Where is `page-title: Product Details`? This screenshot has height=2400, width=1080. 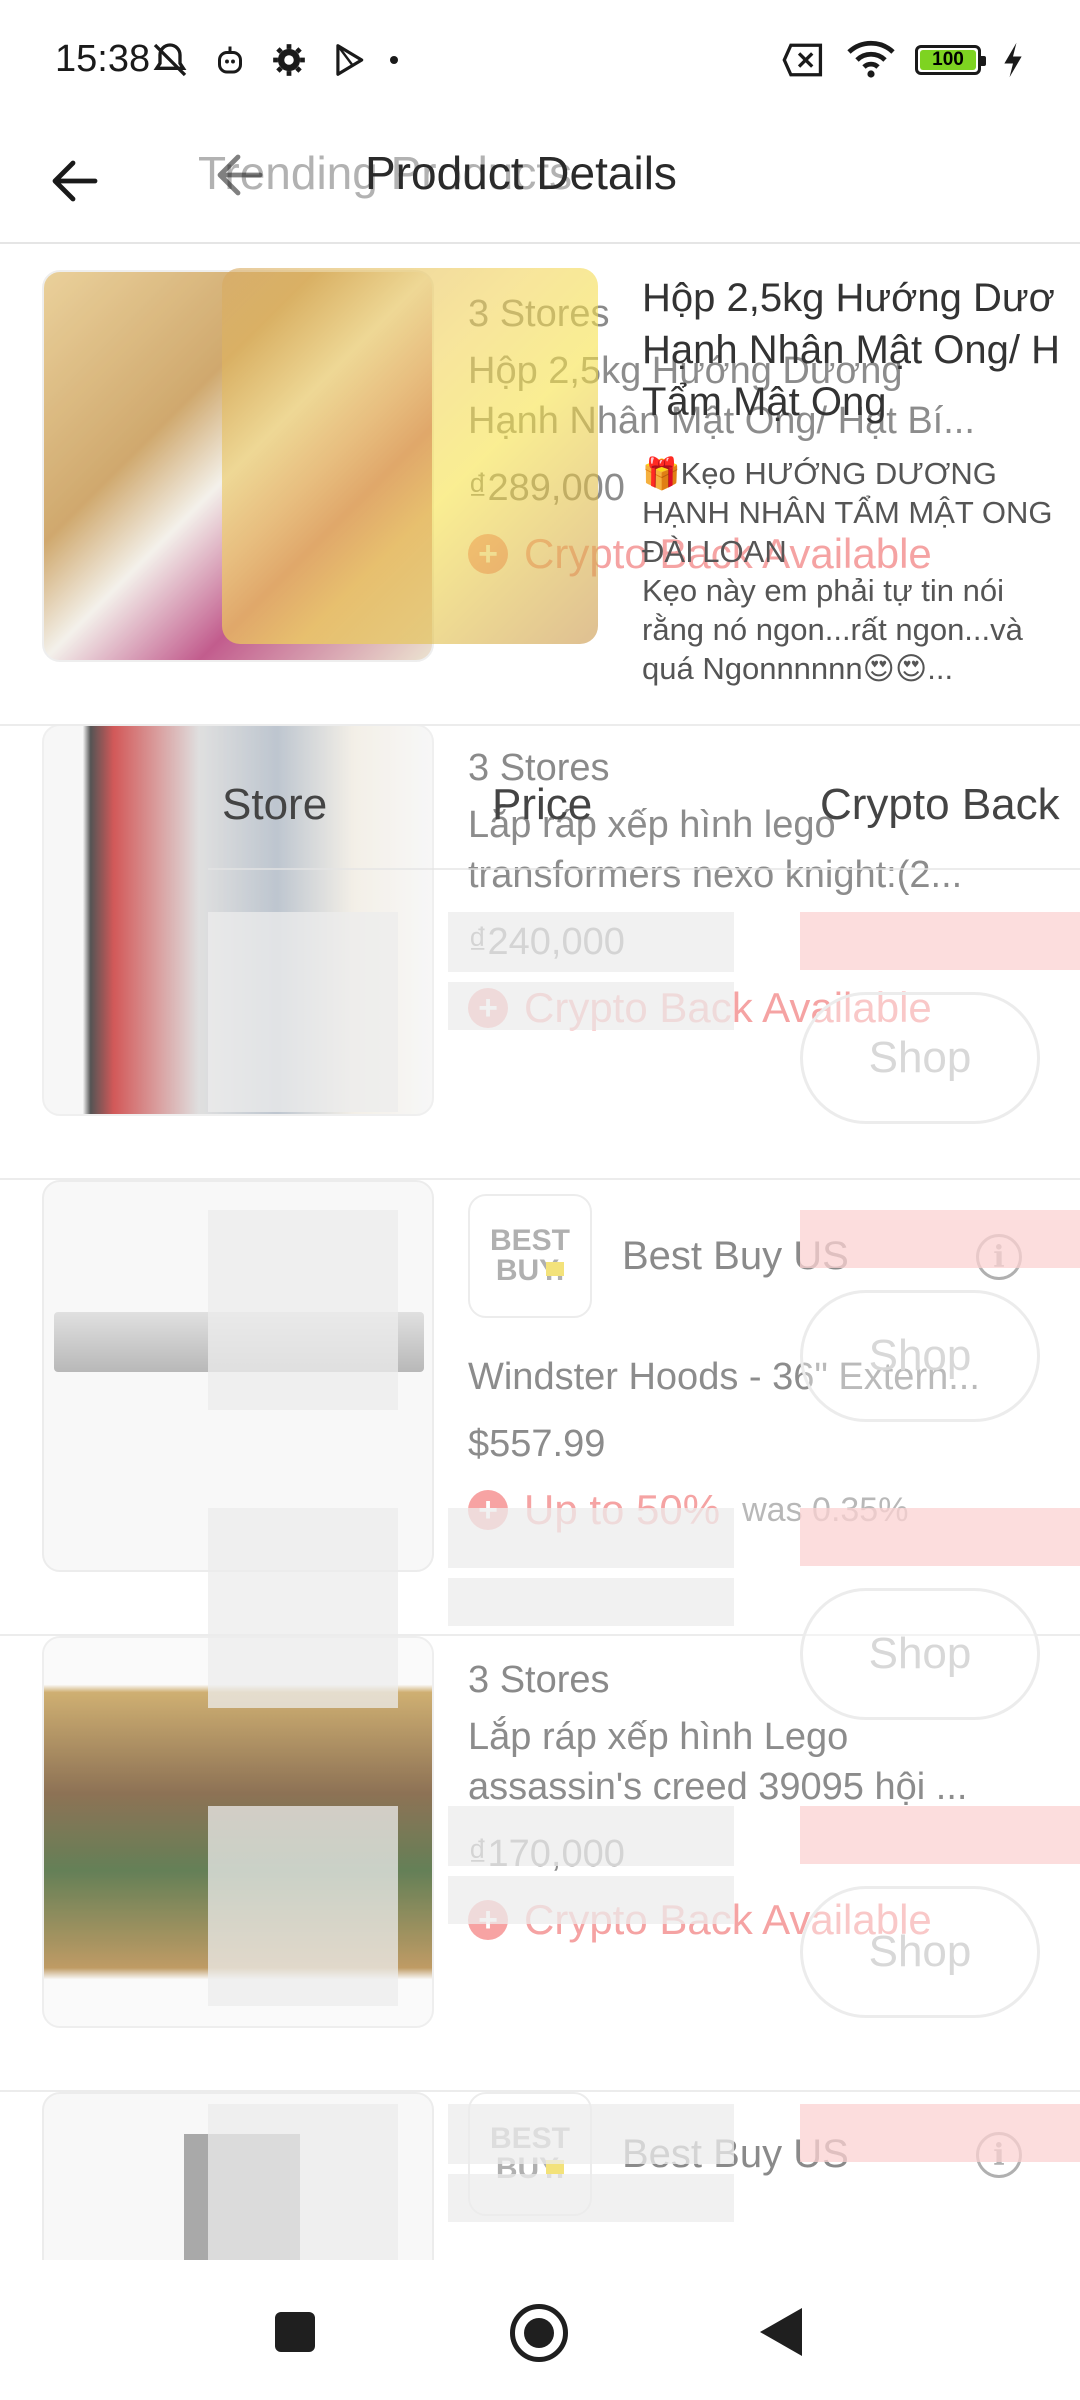
page-title: Product Details is located at coordinates (521, 173).